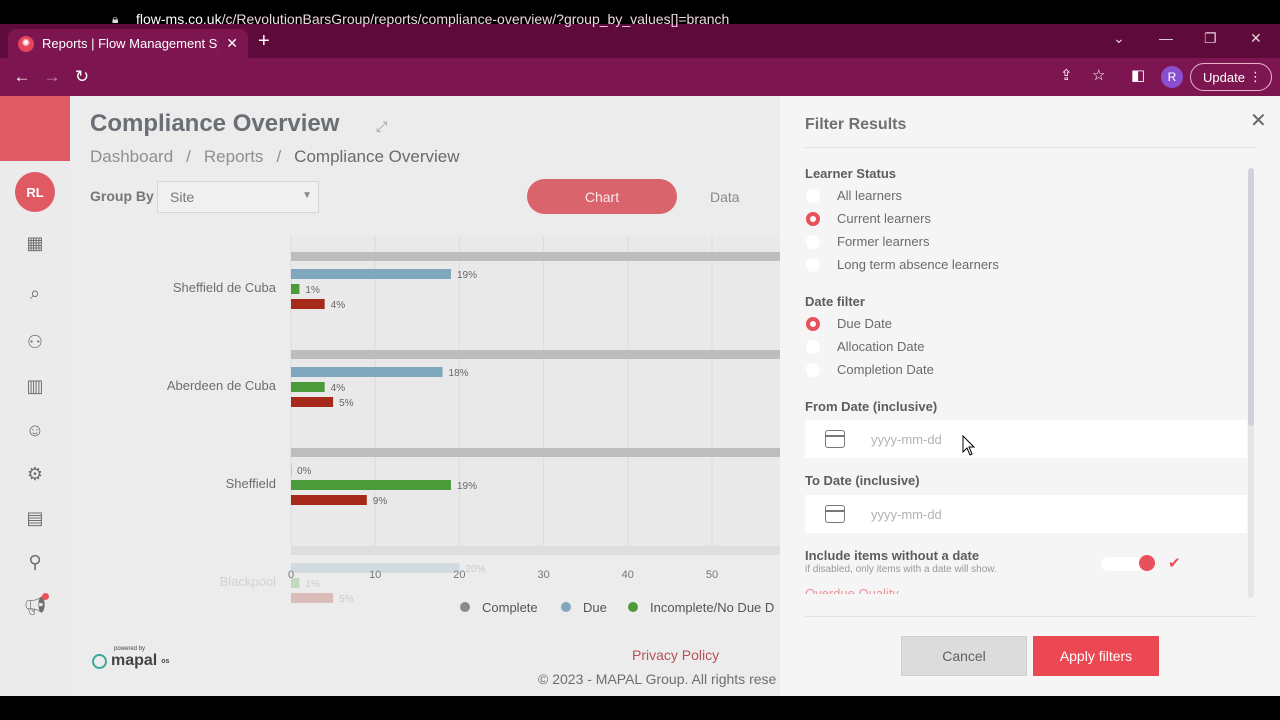 The image size is (1280, 720). What do you see at coordinates (1256, 38) in the screenshot?
I see `close-window-icon: ✕` at bounding box center [1256, 38].